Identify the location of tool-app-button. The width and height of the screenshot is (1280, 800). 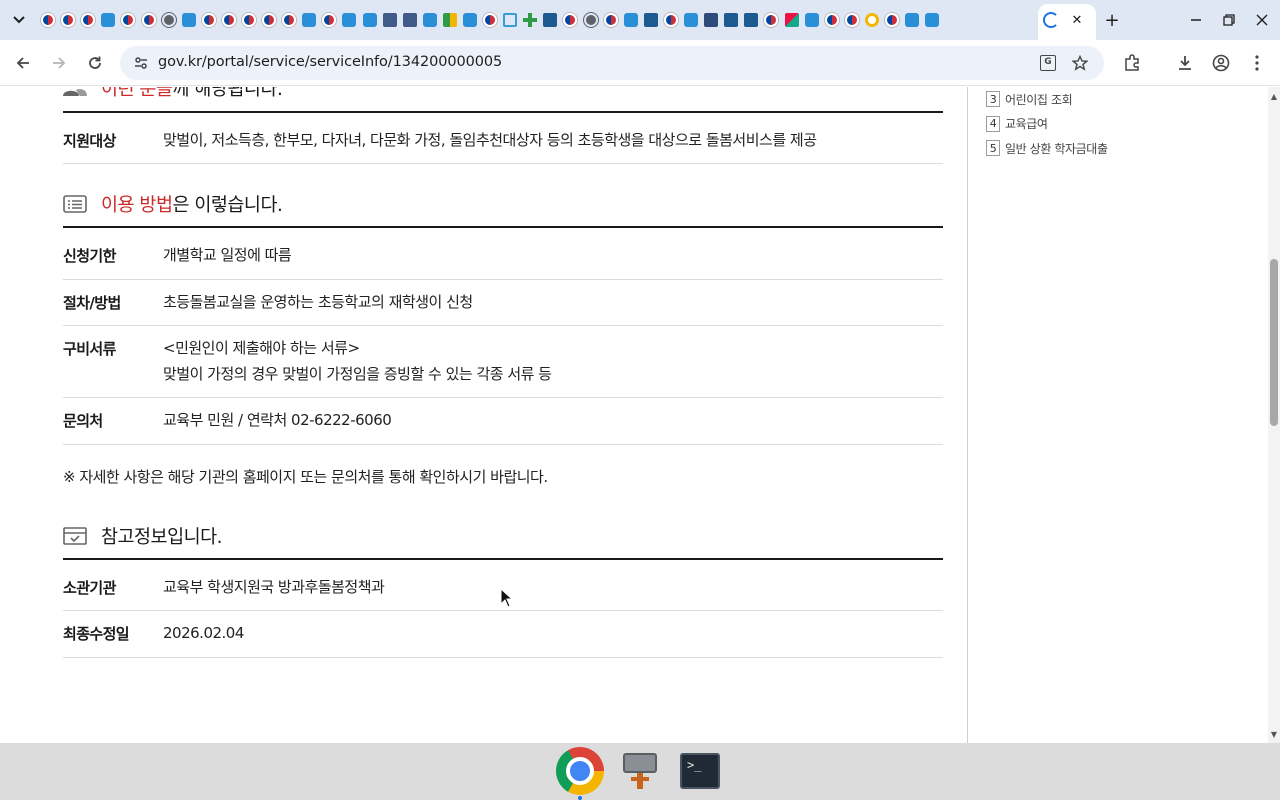
(640, 771).